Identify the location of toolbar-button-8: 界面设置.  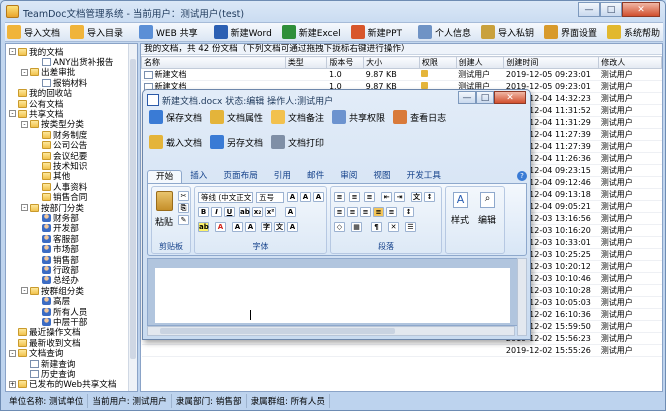
(570, 32).